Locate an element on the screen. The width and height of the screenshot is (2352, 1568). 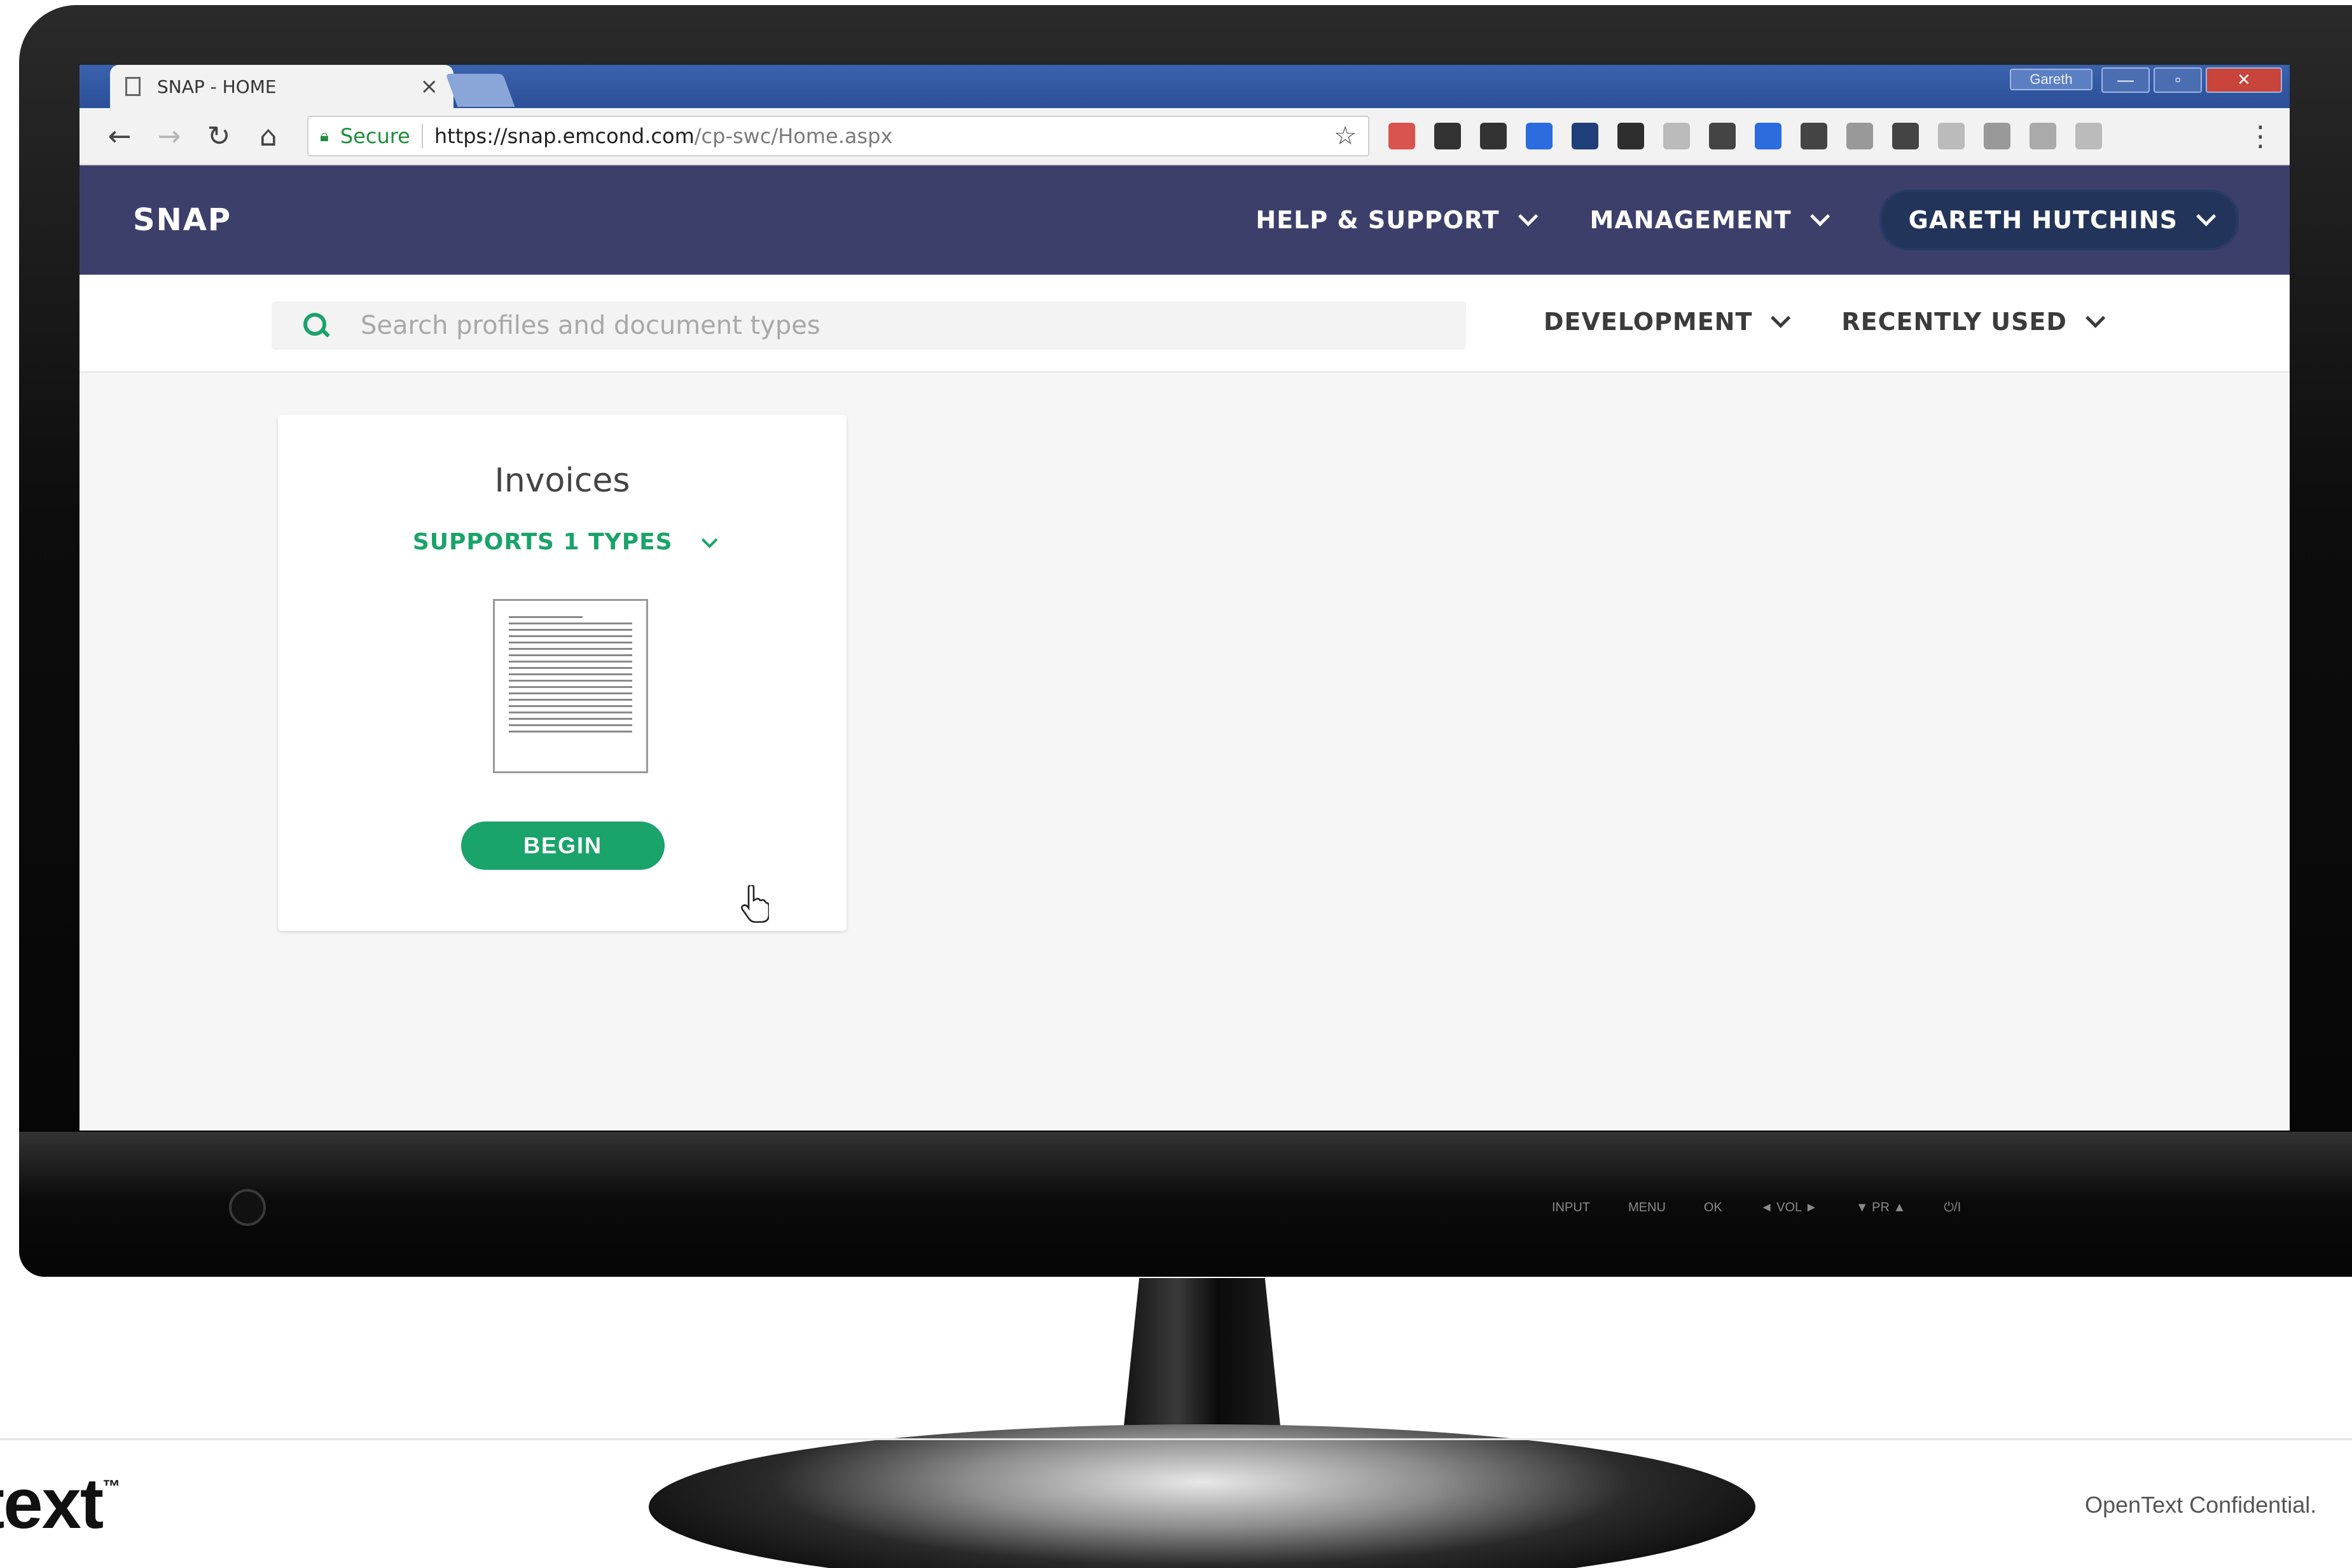
secondary-nav: DEVELOPMENT RECENTLY USED is located at coordinates (1825, 322).